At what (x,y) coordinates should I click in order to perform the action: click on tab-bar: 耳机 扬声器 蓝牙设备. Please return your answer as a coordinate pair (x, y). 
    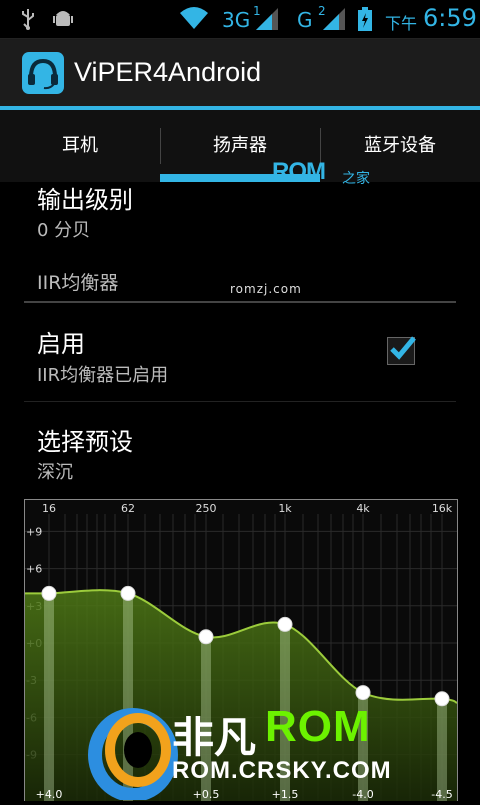
    Looking at the image, I should click on (240, 146).